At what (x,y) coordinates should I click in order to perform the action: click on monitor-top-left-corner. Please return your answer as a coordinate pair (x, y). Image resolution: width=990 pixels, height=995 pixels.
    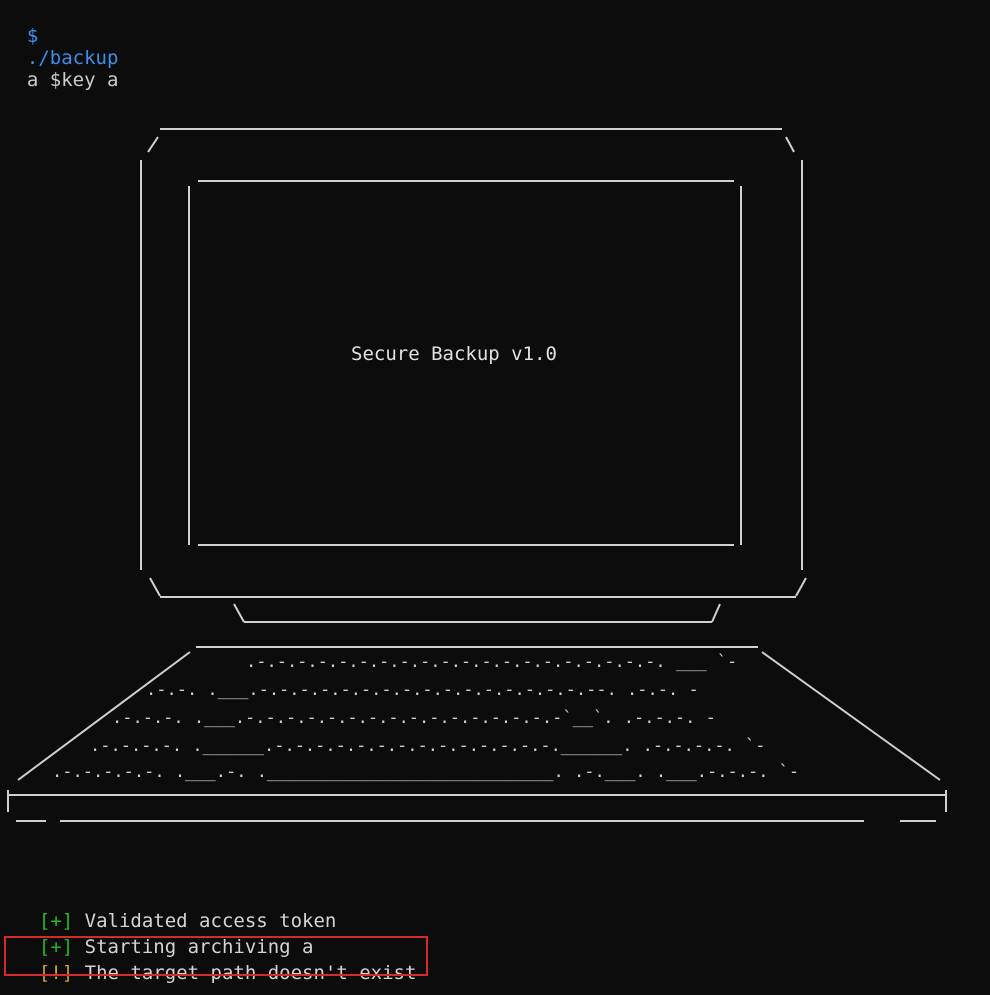
    Looking at the image, I should click on (153, 144).